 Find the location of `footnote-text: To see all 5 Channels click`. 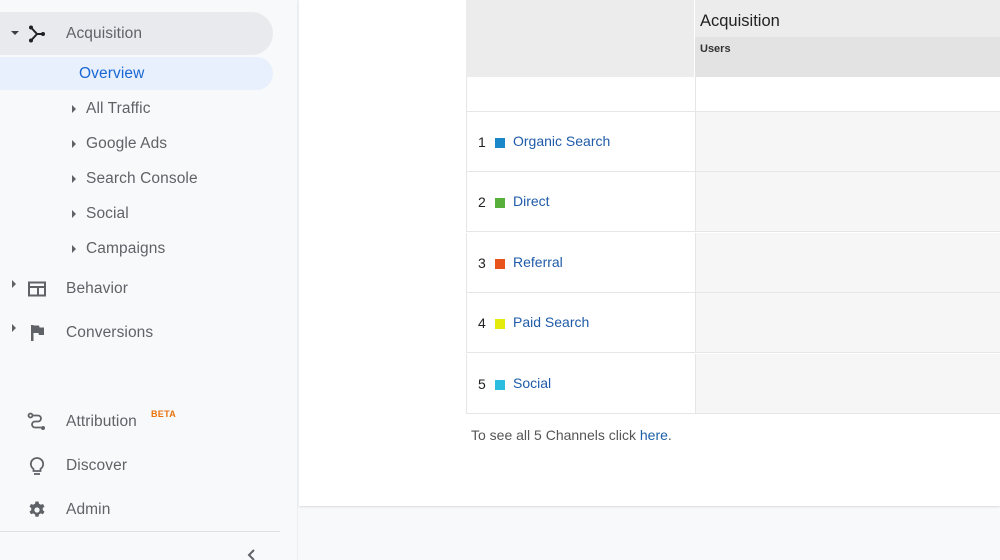

footnote-text: To see all 5 Channels click is located at coordinates (555, 435).